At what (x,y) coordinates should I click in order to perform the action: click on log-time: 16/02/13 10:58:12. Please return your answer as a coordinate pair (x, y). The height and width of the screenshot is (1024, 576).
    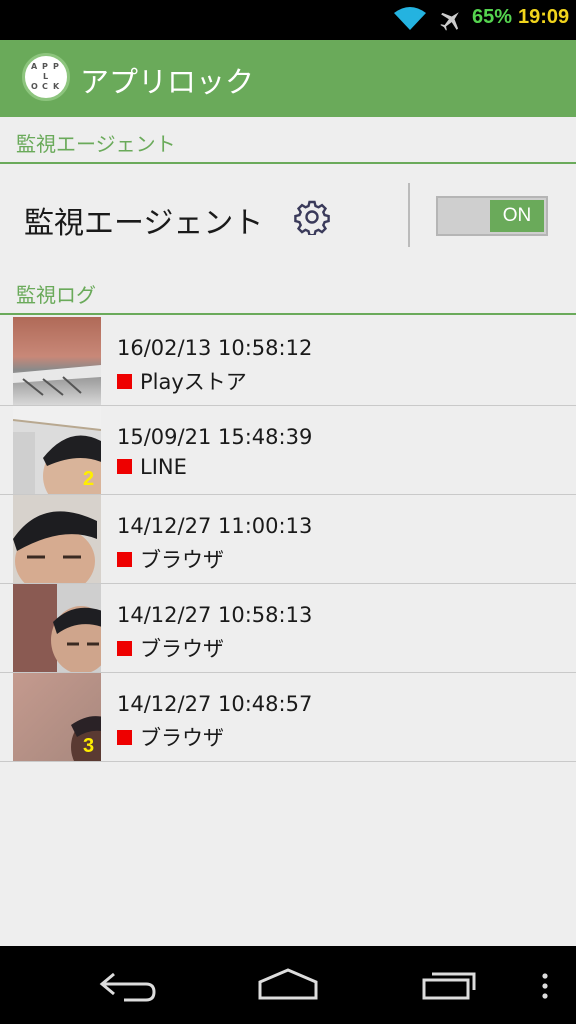
    Looking at the image, I should click on (215, 348).